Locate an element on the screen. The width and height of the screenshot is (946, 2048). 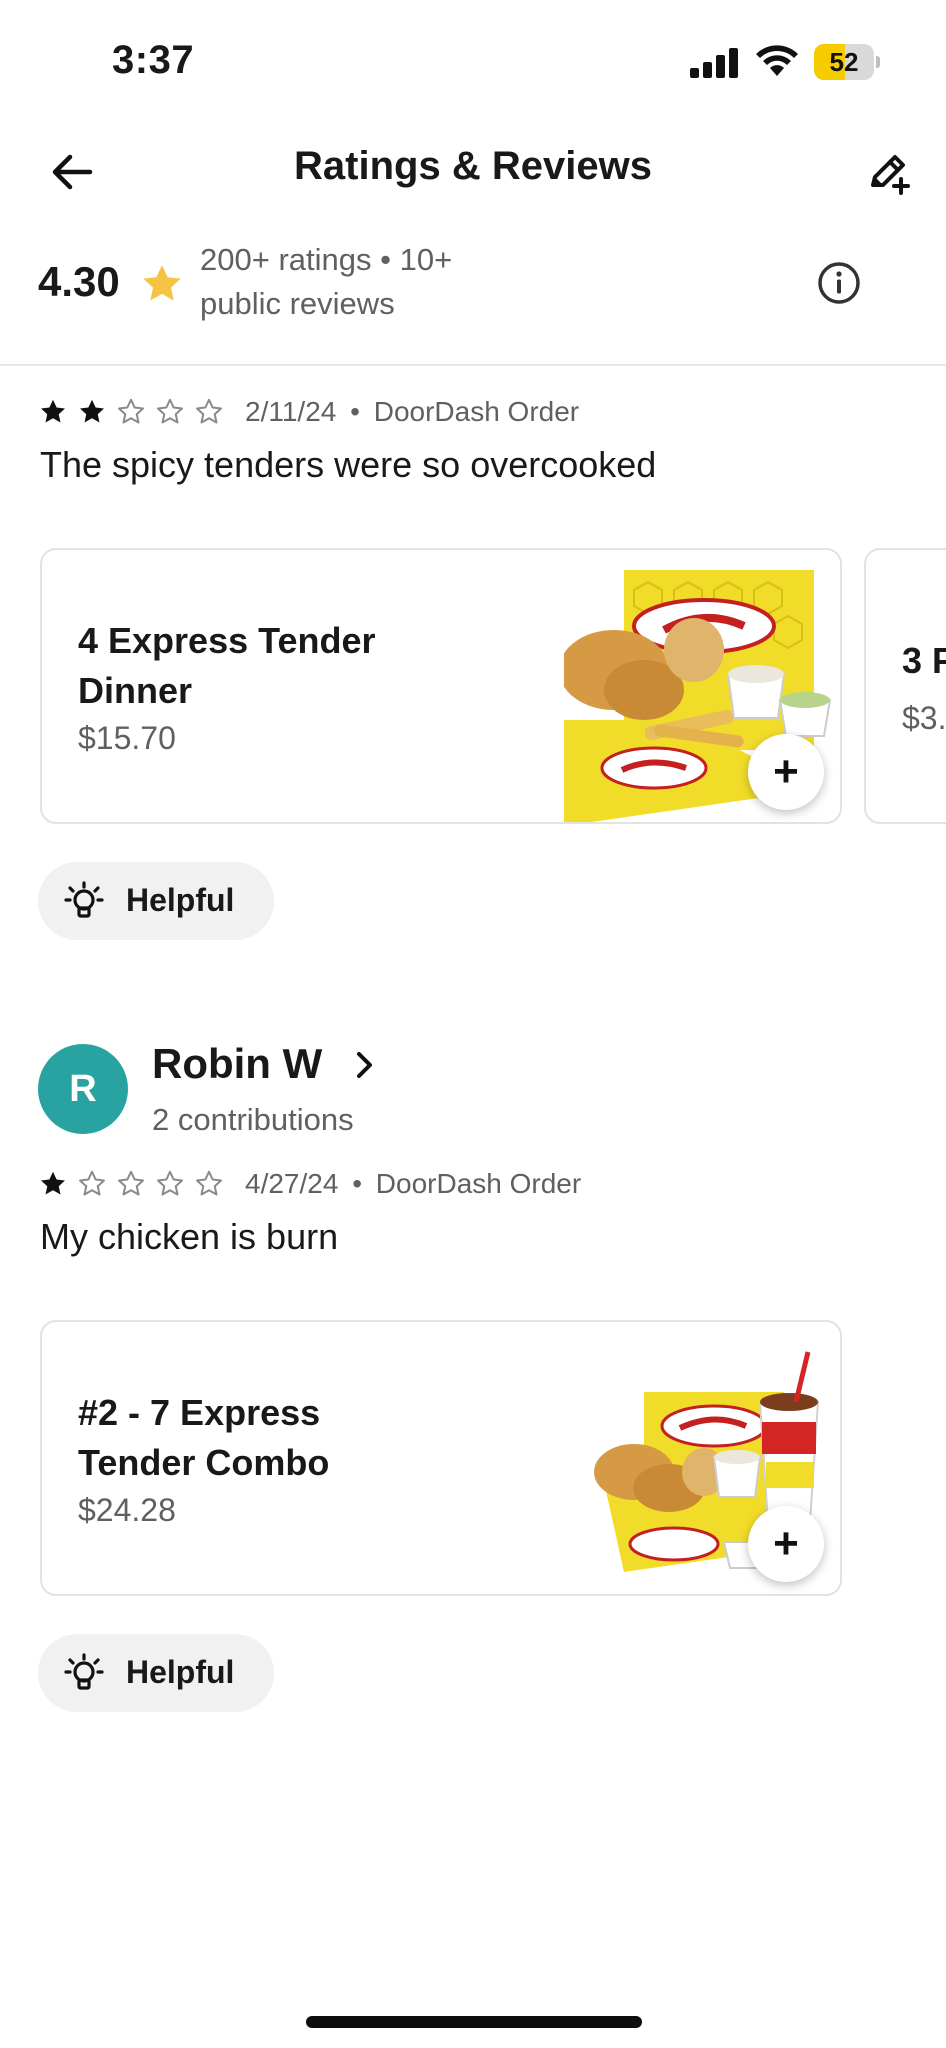
item-name: 4 Express Tender Dinner is located at coordinates (227, 665).